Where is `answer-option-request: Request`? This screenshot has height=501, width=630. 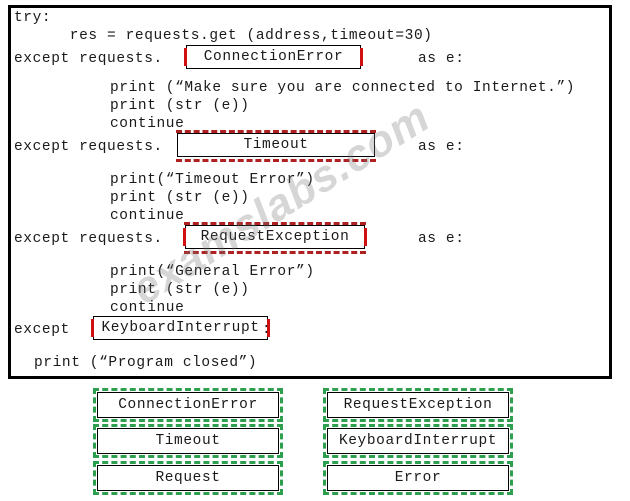
answer-option-request: Request is located at coordinates (188, 478).